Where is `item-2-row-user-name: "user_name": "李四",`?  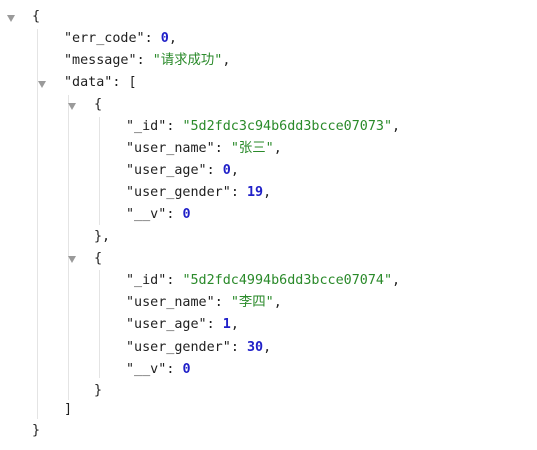 item-2-row-user-name: "user_name": "李四", is located at coordinates (204, 302).